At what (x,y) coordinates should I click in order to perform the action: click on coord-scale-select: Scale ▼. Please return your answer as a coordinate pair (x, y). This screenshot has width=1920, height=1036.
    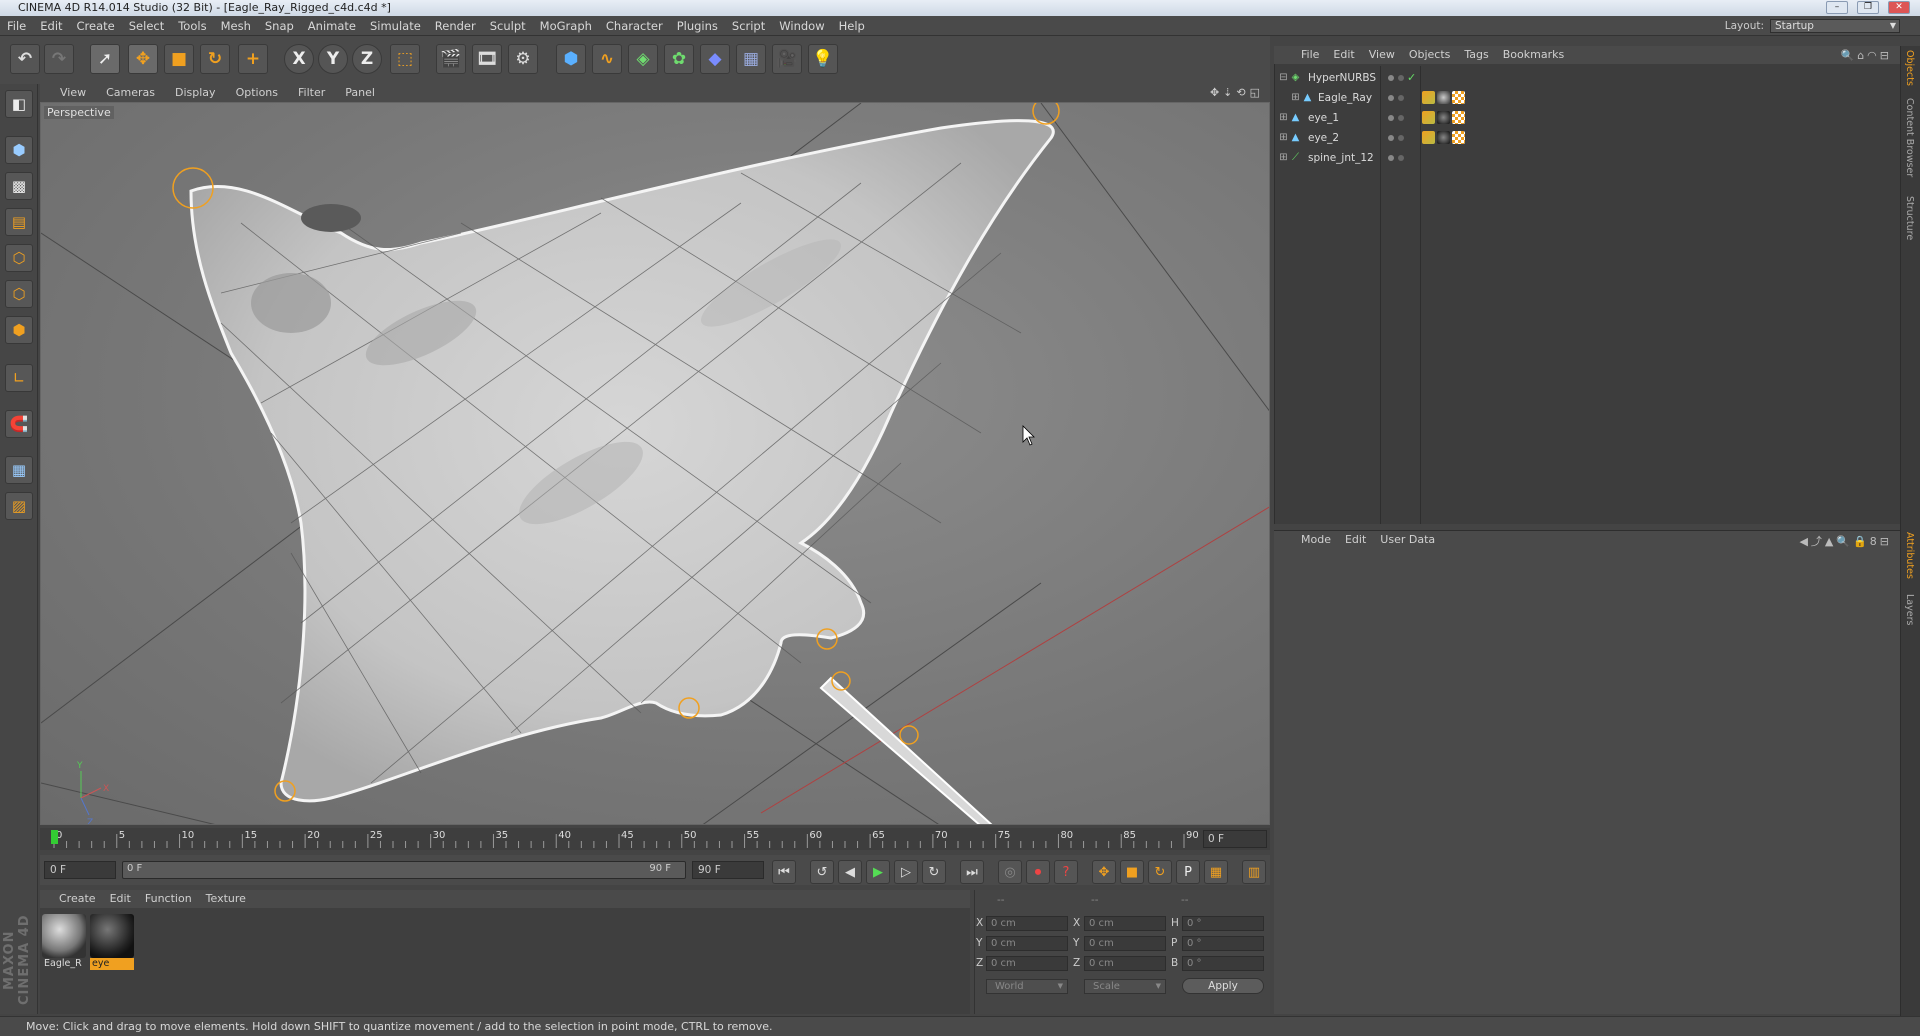
    Looking at the image, I should click on (1125, 986).